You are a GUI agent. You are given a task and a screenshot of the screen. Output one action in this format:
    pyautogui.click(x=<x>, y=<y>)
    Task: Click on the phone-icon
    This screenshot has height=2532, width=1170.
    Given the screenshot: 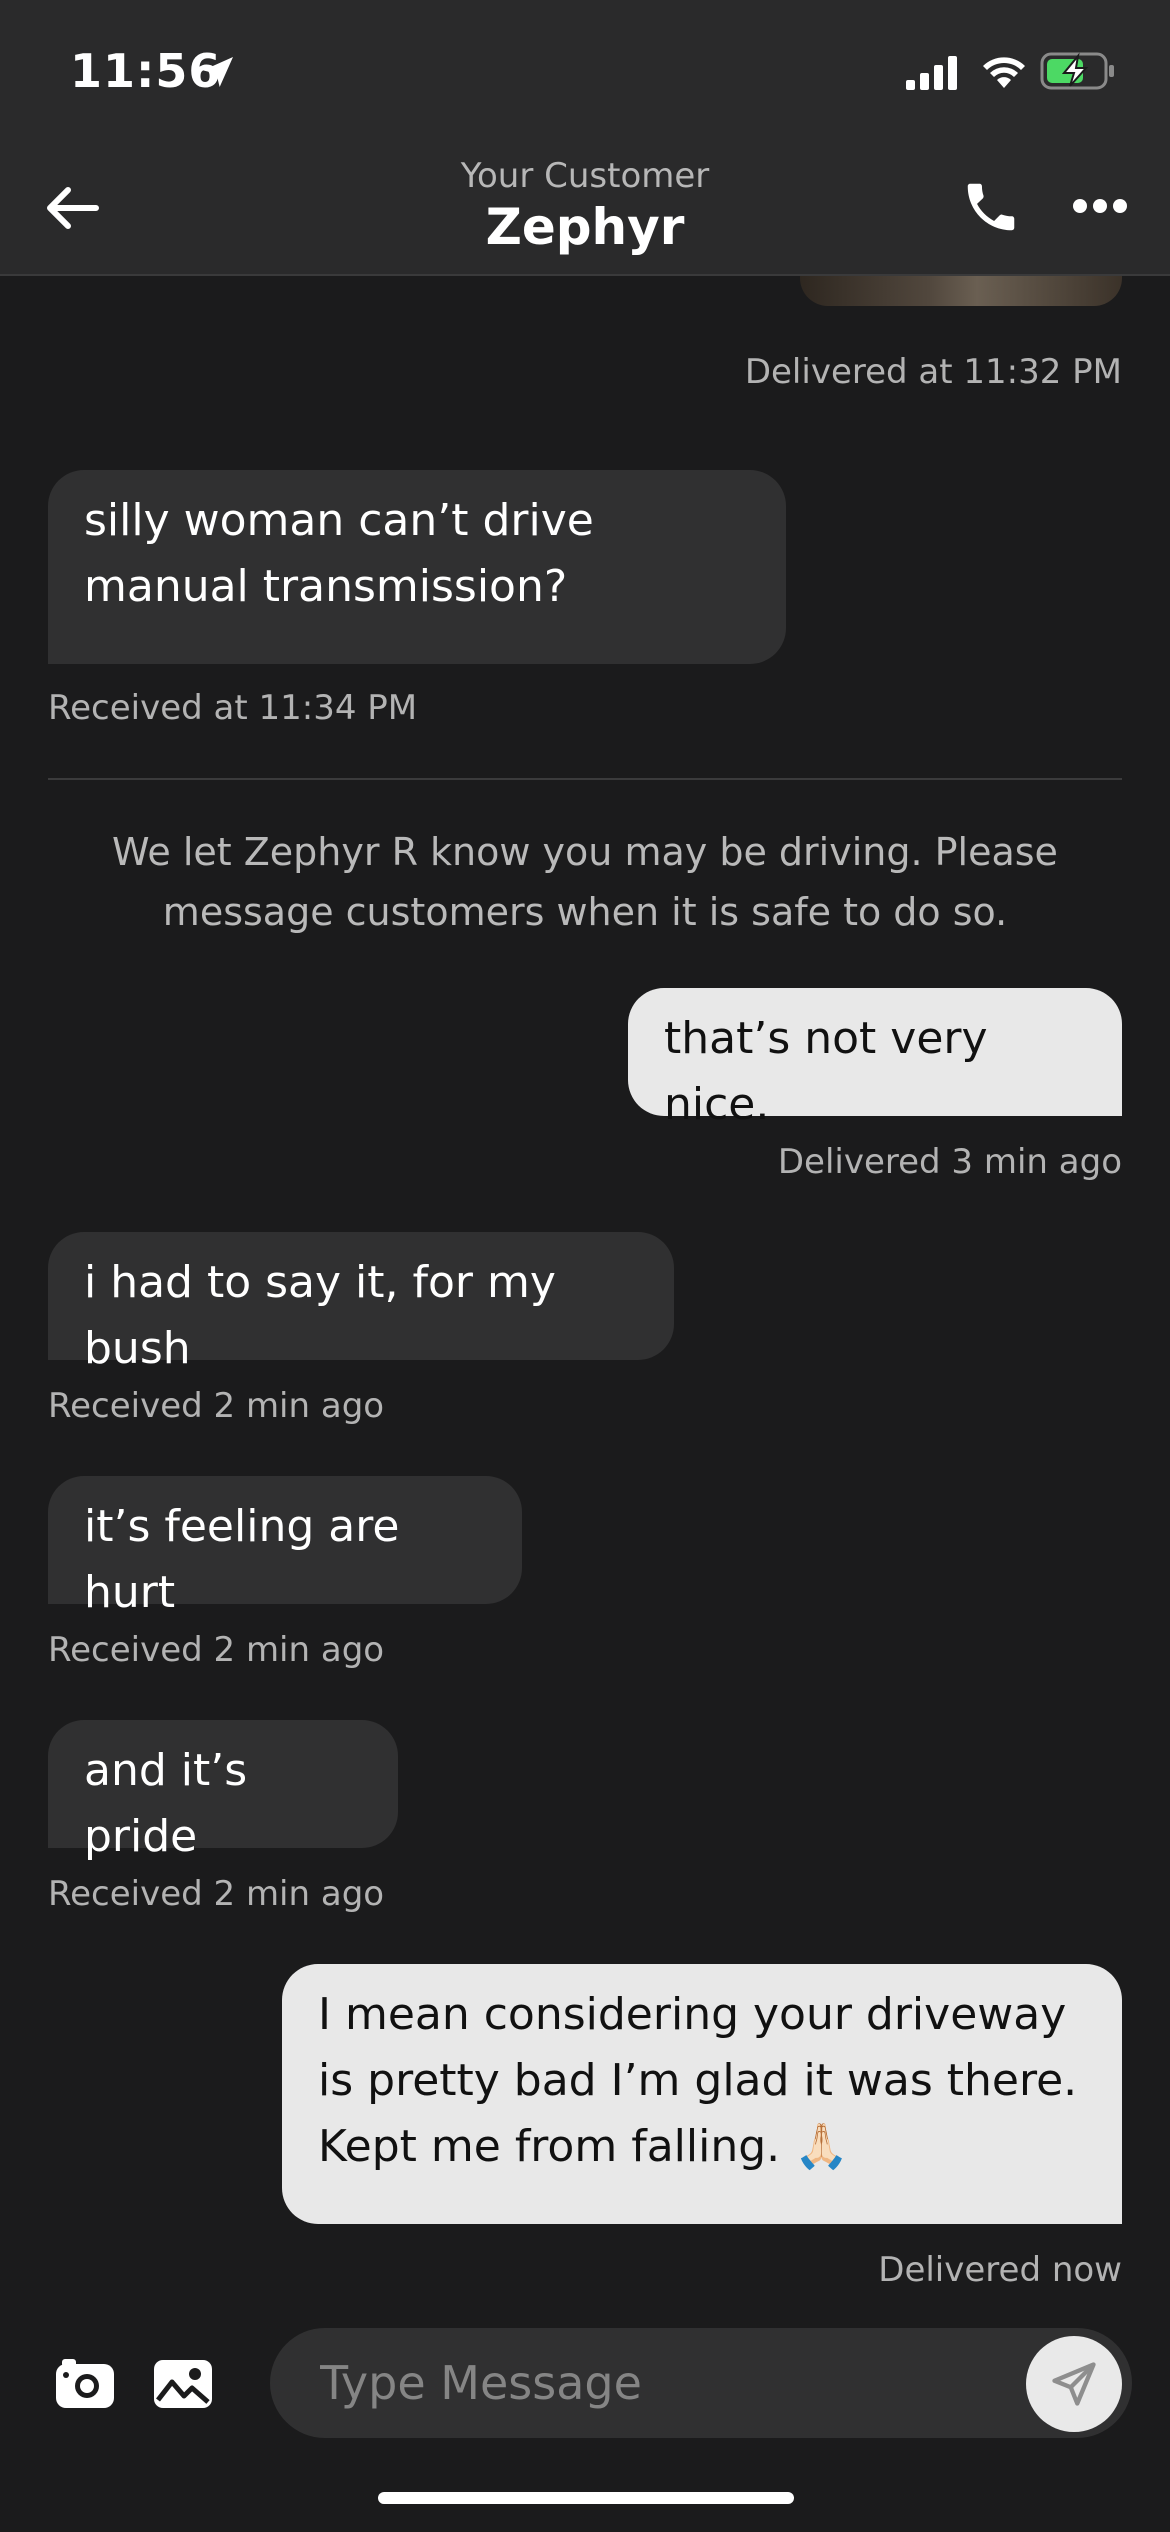 What is the action you would take?
    pyautogui.click(x=991, y=207)
    